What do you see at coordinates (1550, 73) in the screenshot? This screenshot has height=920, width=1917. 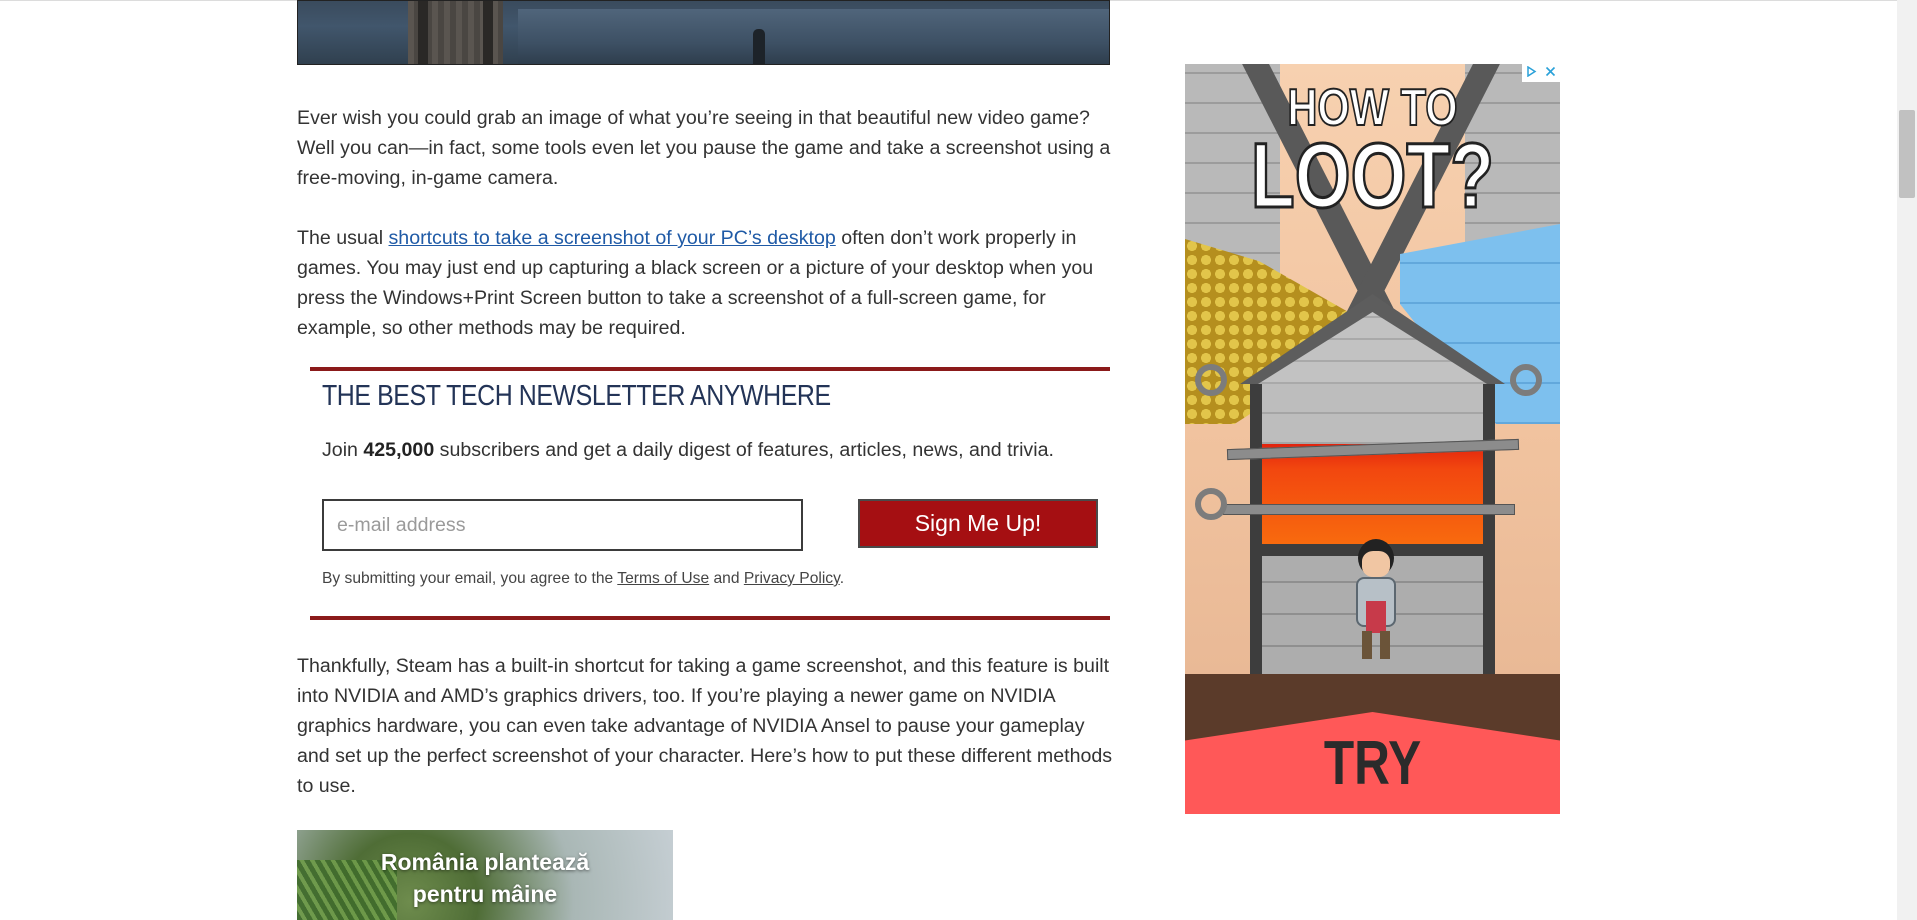 I see `close-icon` at bounding box center [1550, 73].